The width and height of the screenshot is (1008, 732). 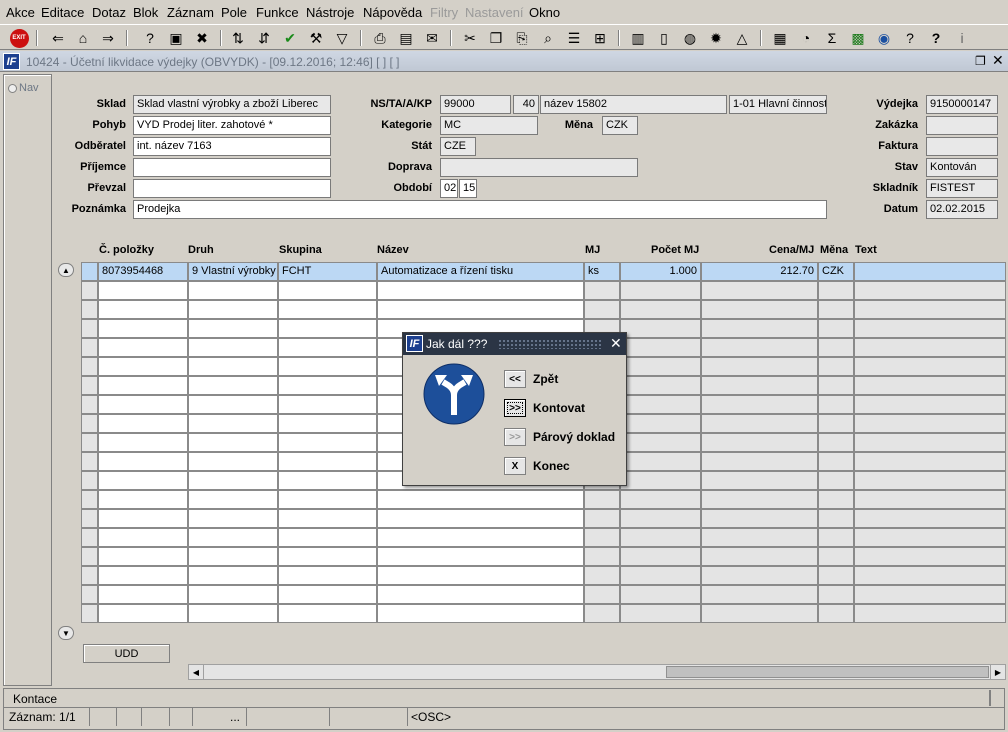 What do you see at coordinates (962, 38) in the screenshot?
I see `info-icon: i` at bounding box center [962, 38].